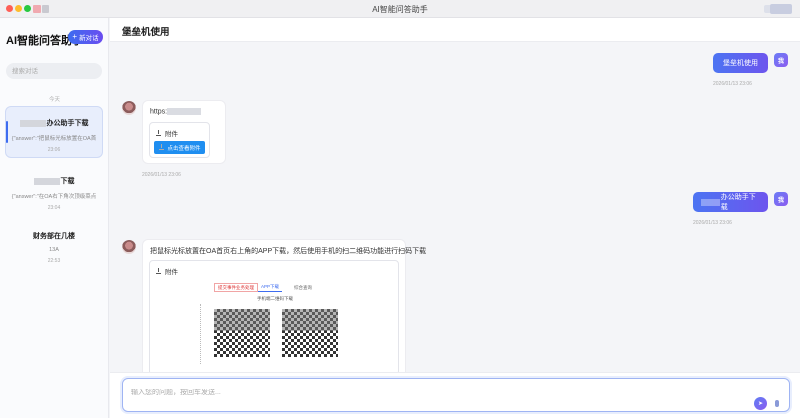 This screenshot has width=800, height=418. Describe the element at coordinates (75, 36) in the screenshot. I see `plus-icon: +` at that location.